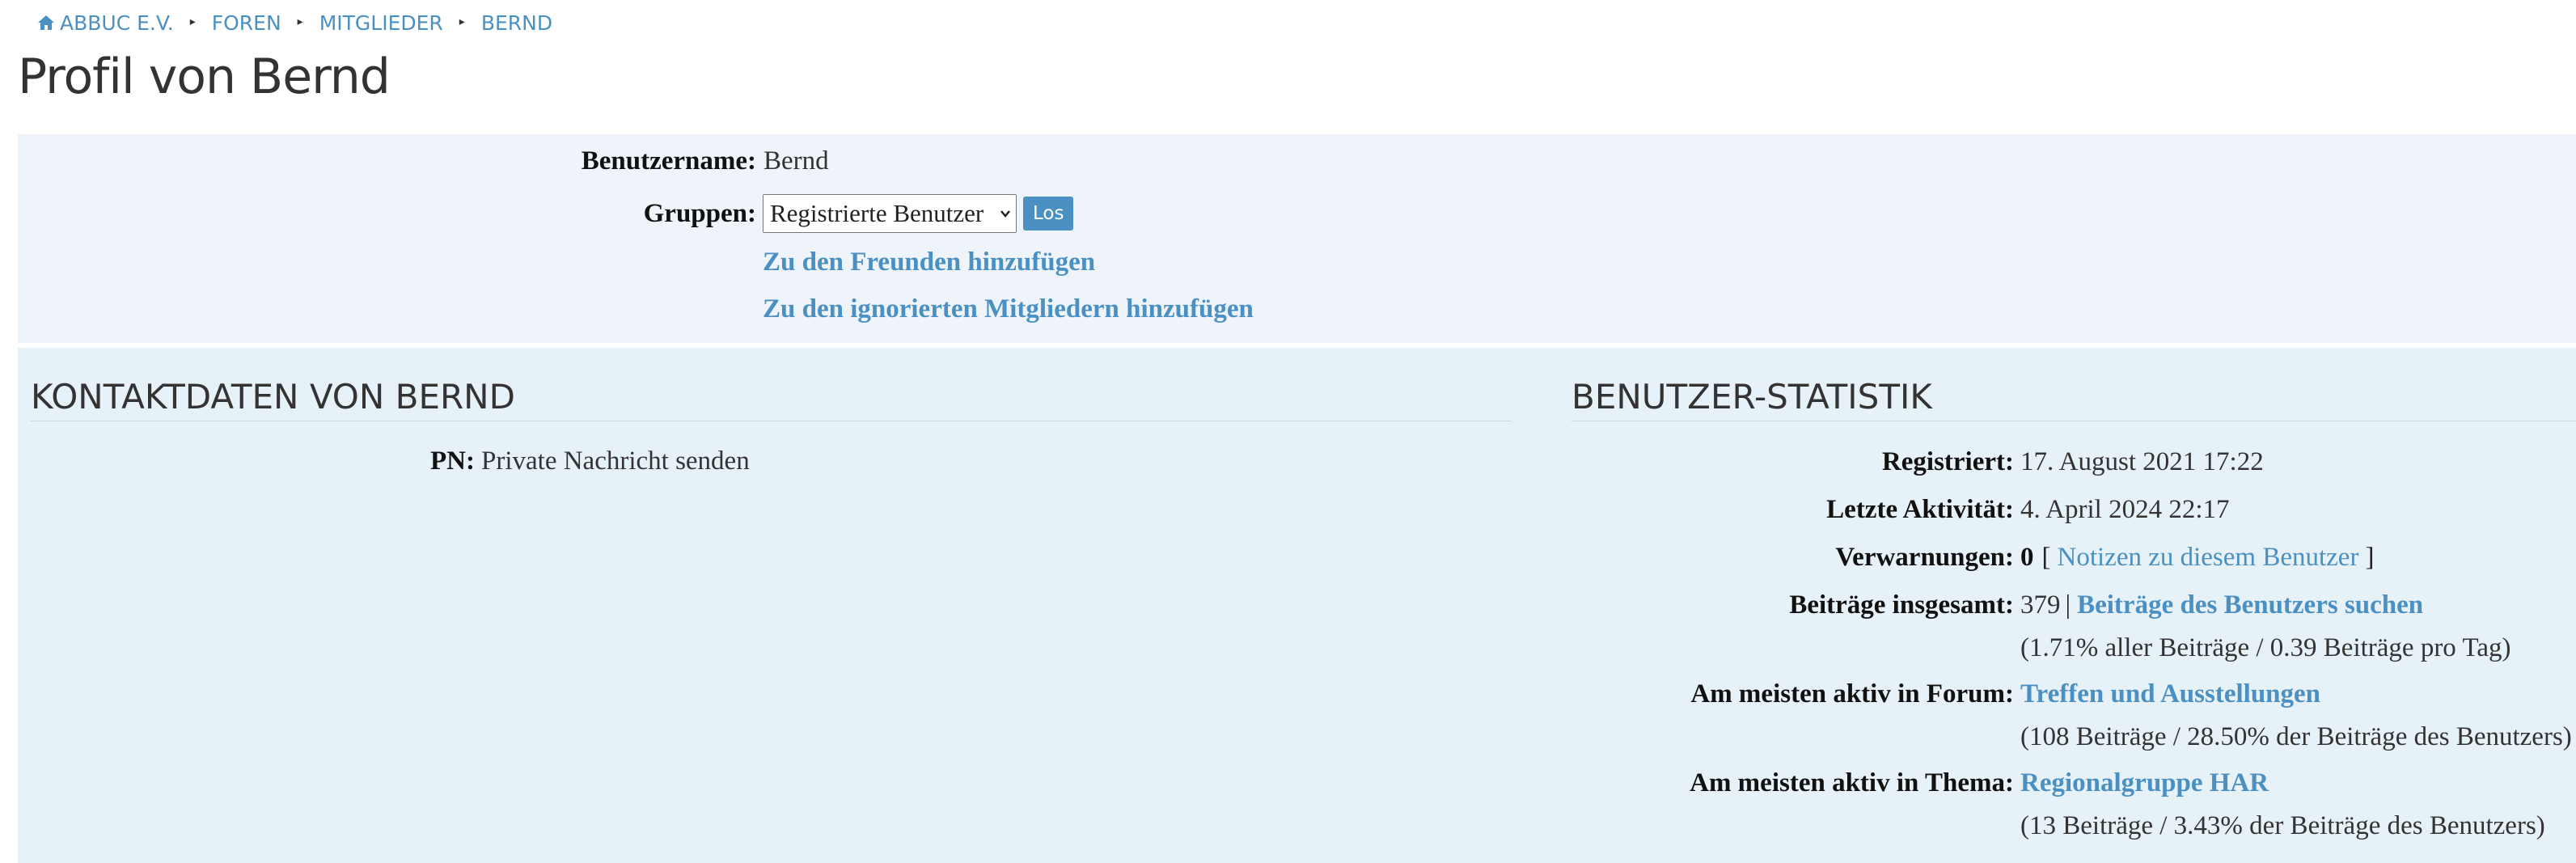 The image size is (2576, 863). I want to click on last-activity-row: Letzte Aktivität: 4. April 2024 22:17, so click(1115, 510).